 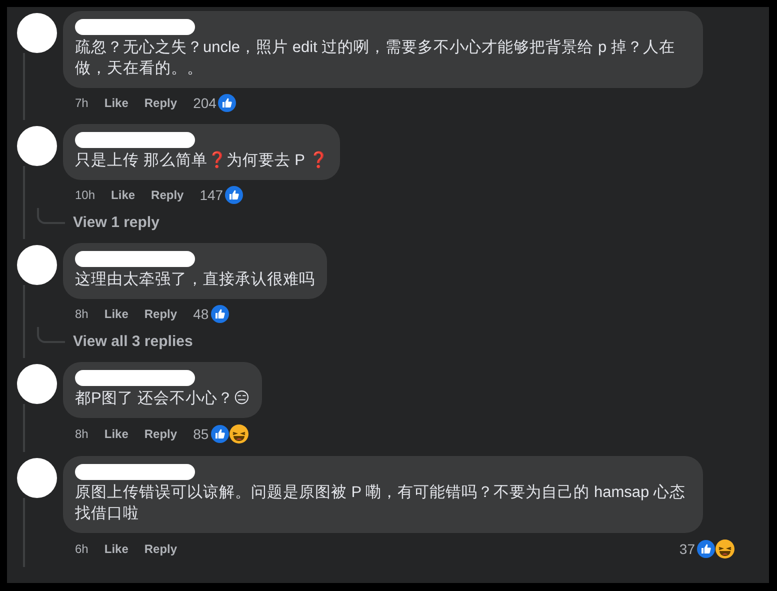 What do you see at coordinates (687, 549) in the screenshot?
I see `reaction-count: 37` at bounding box center [687, 549].